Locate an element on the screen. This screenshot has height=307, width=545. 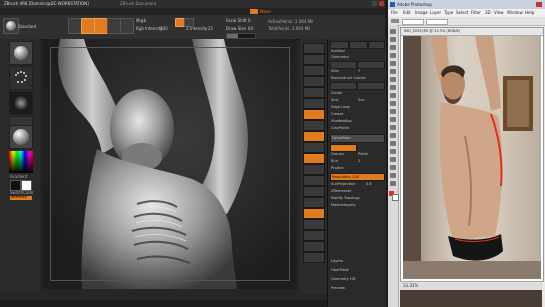
del-lower-button is located at coordinates (343, 86).